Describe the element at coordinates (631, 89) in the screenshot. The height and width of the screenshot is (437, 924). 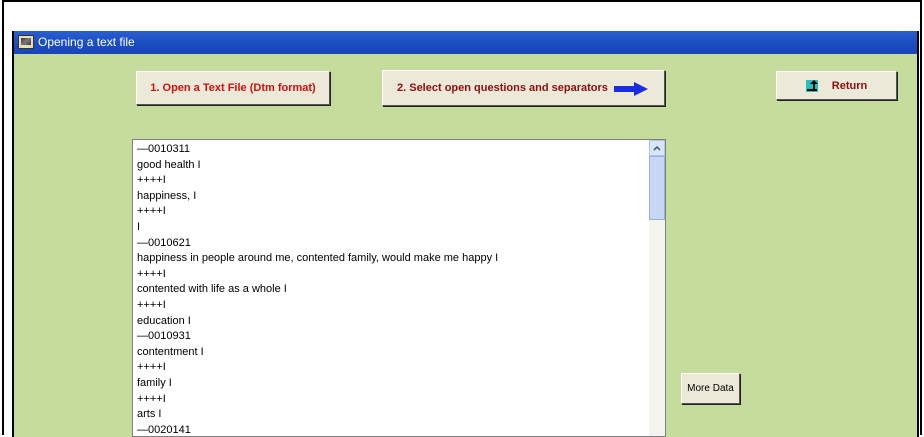
I see `arrow-right-icon` at that location.